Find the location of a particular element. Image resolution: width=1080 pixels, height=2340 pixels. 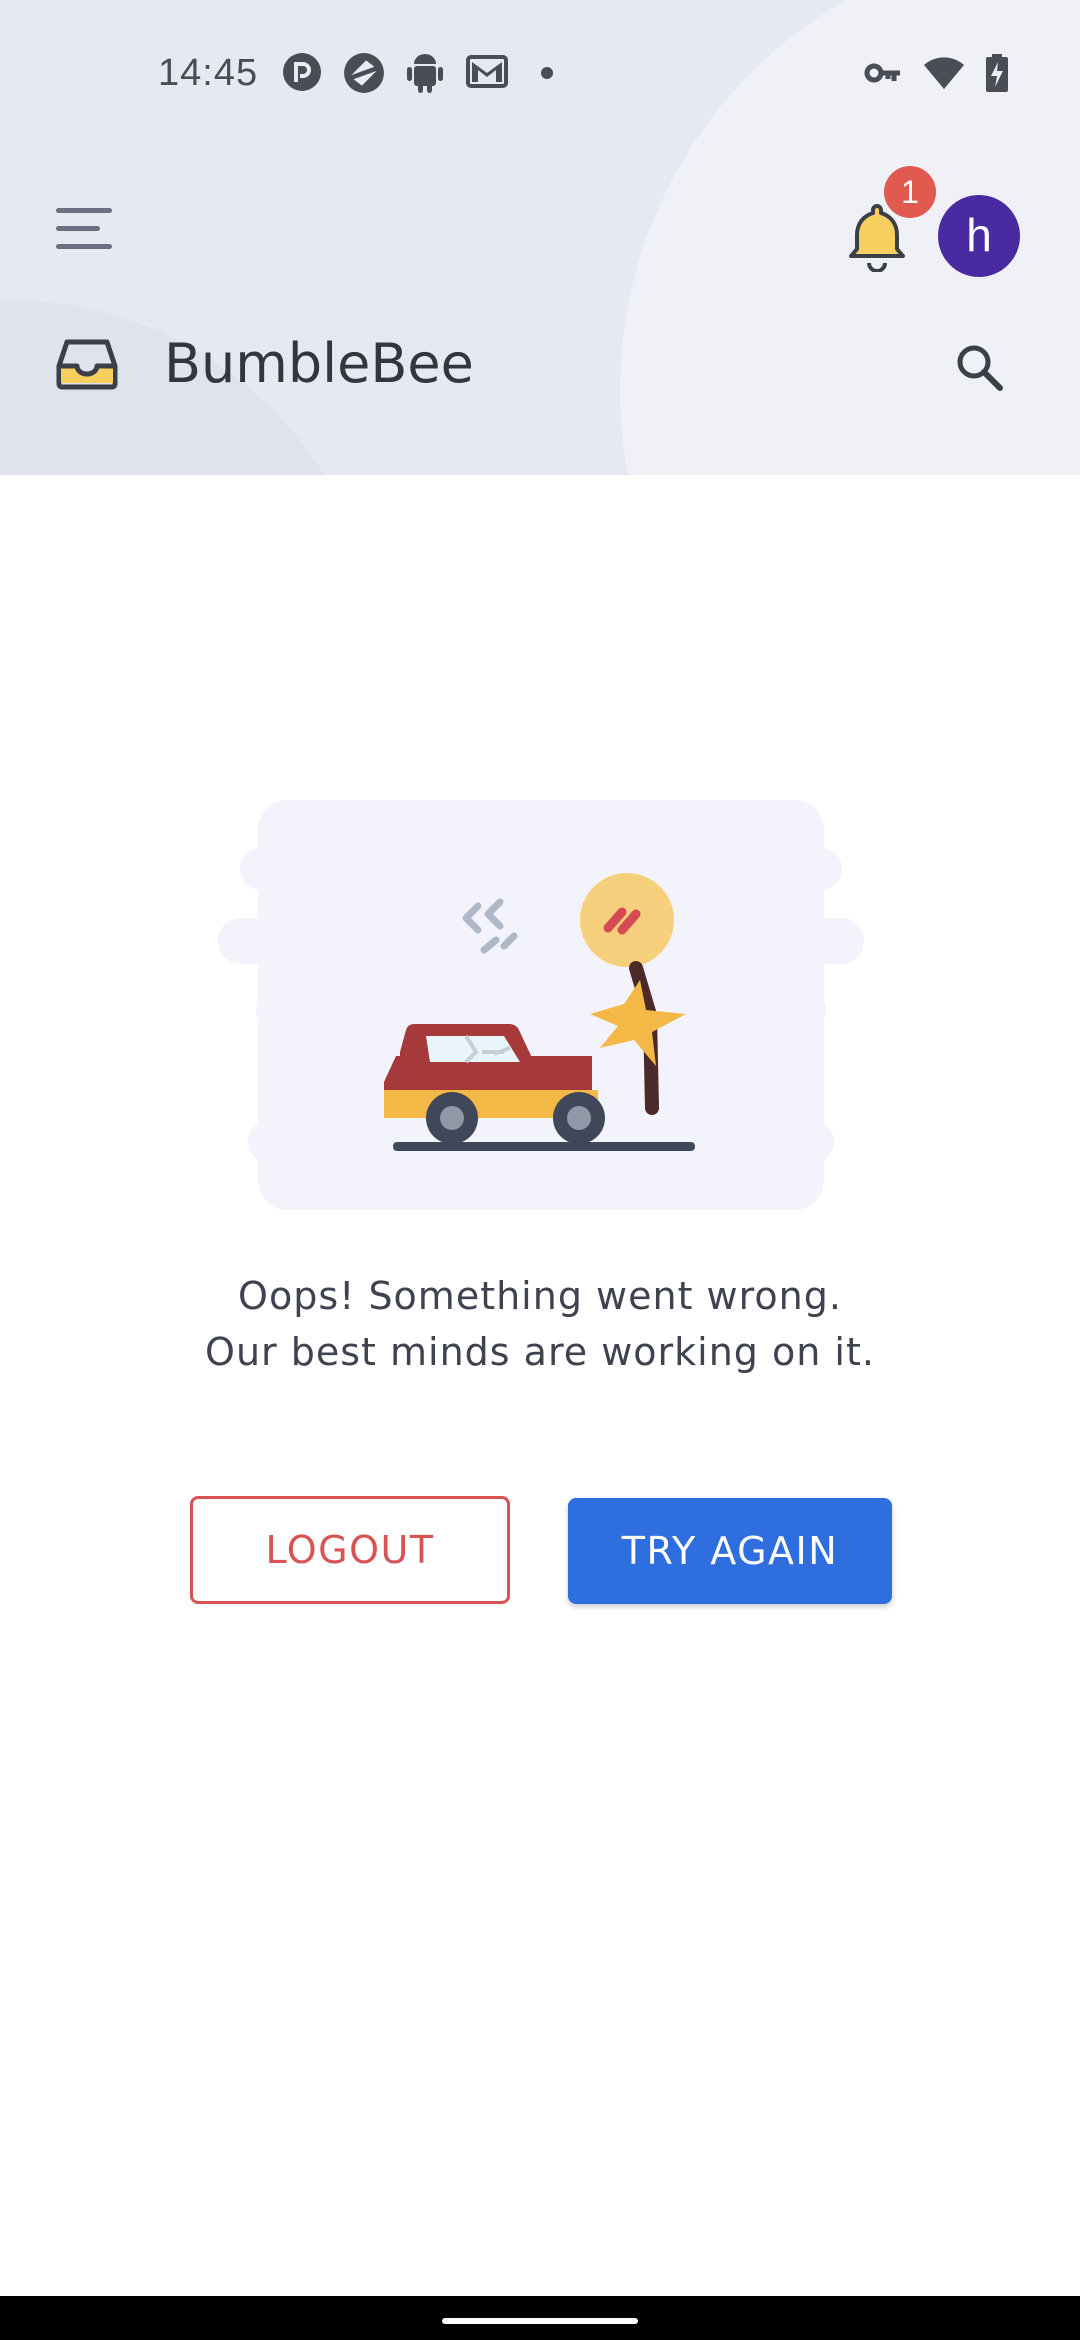

app-title: BumbleBee is located at coordinates (319, 363).